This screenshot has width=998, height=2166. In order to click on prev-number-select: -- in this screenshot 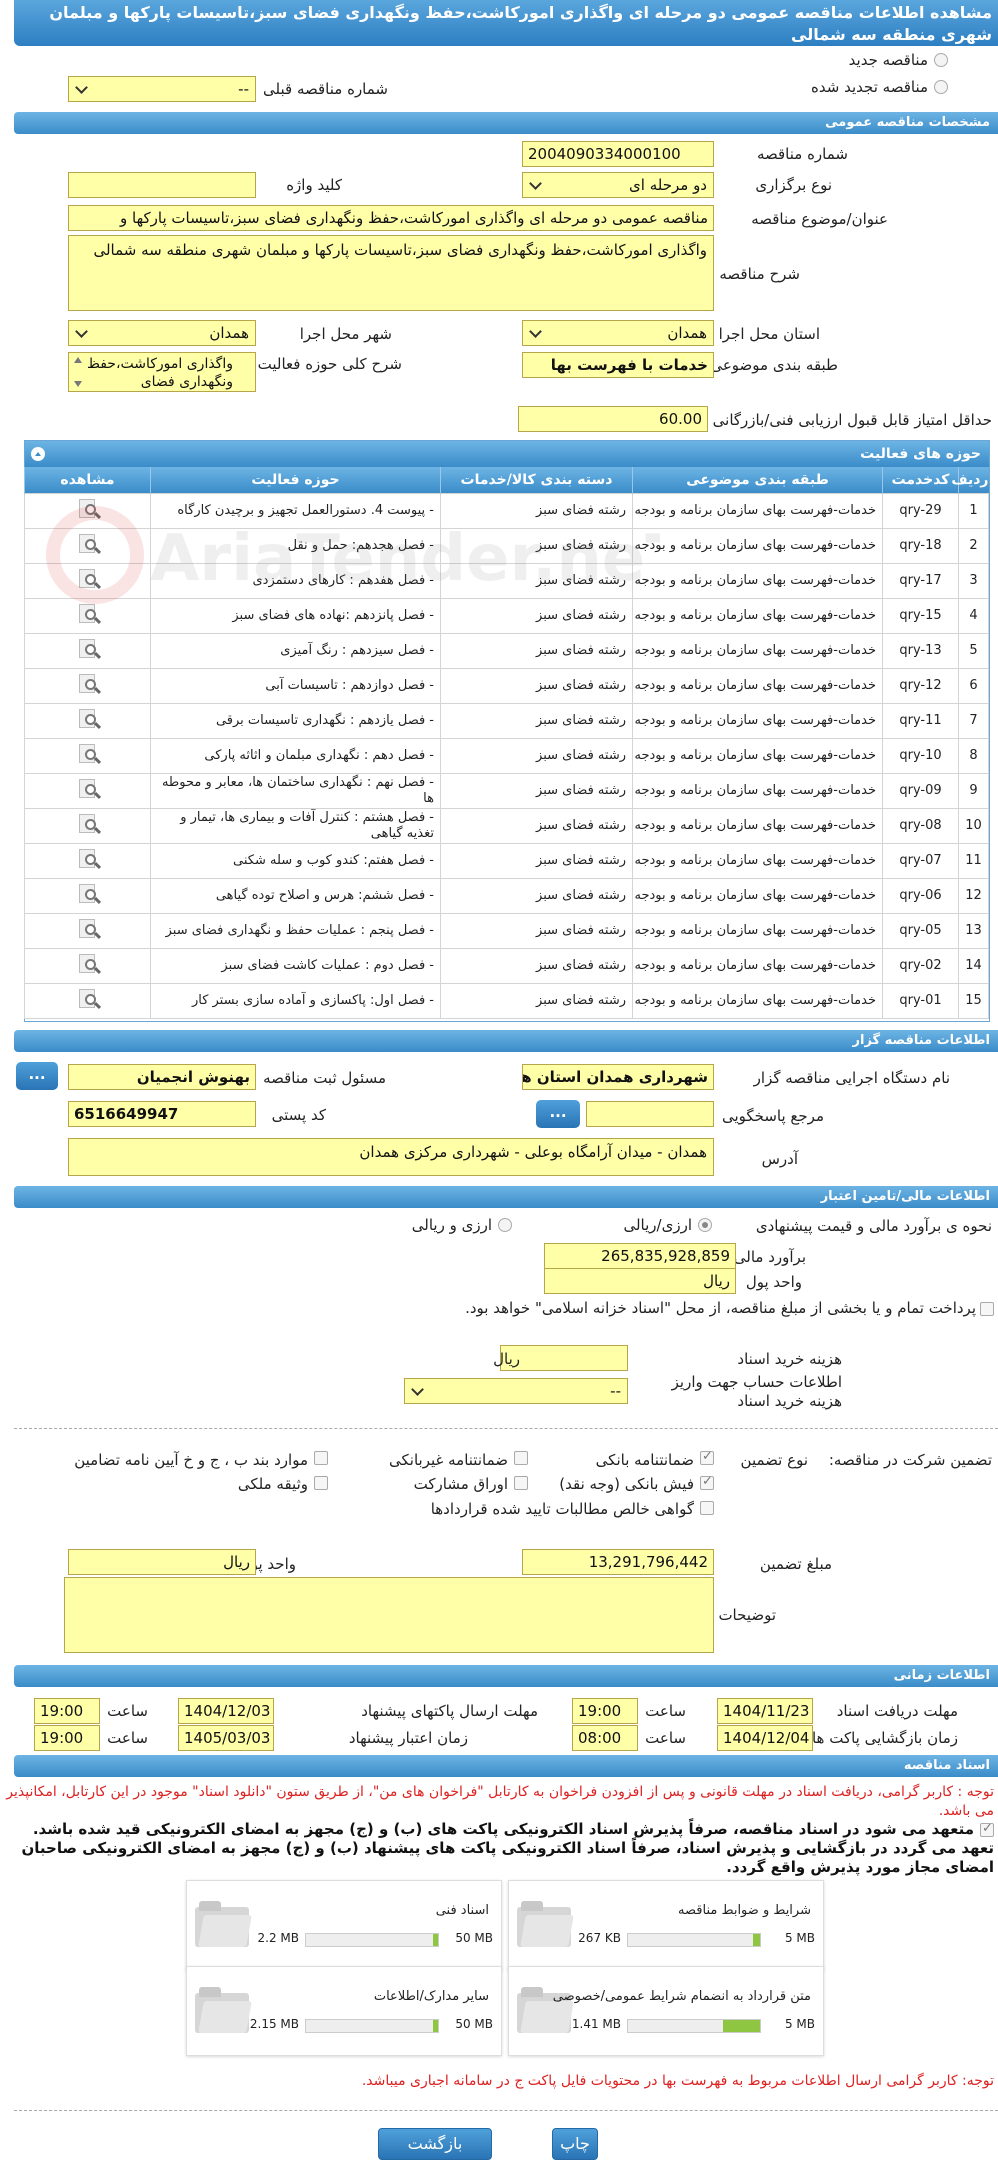, I will do `click(162, 89)`.